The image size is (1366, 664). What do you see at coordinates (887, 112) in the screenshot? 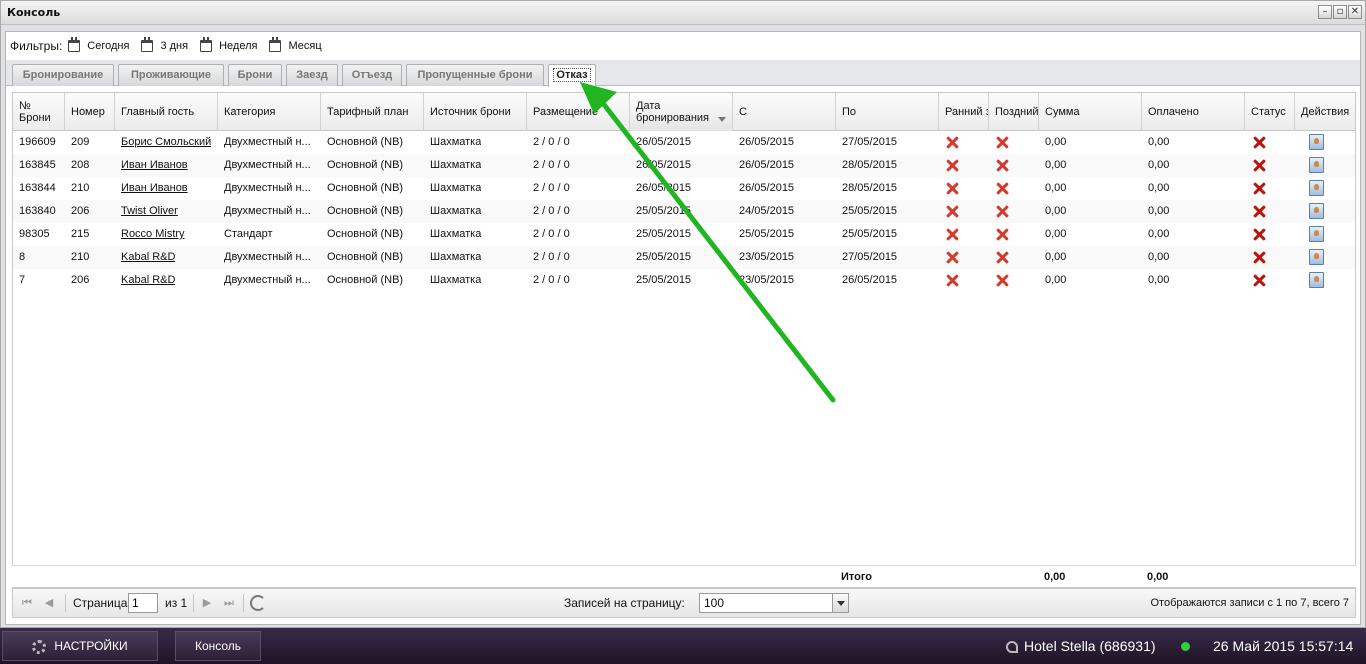
I see `col-header-to: По` at bounding box center [887, 112].